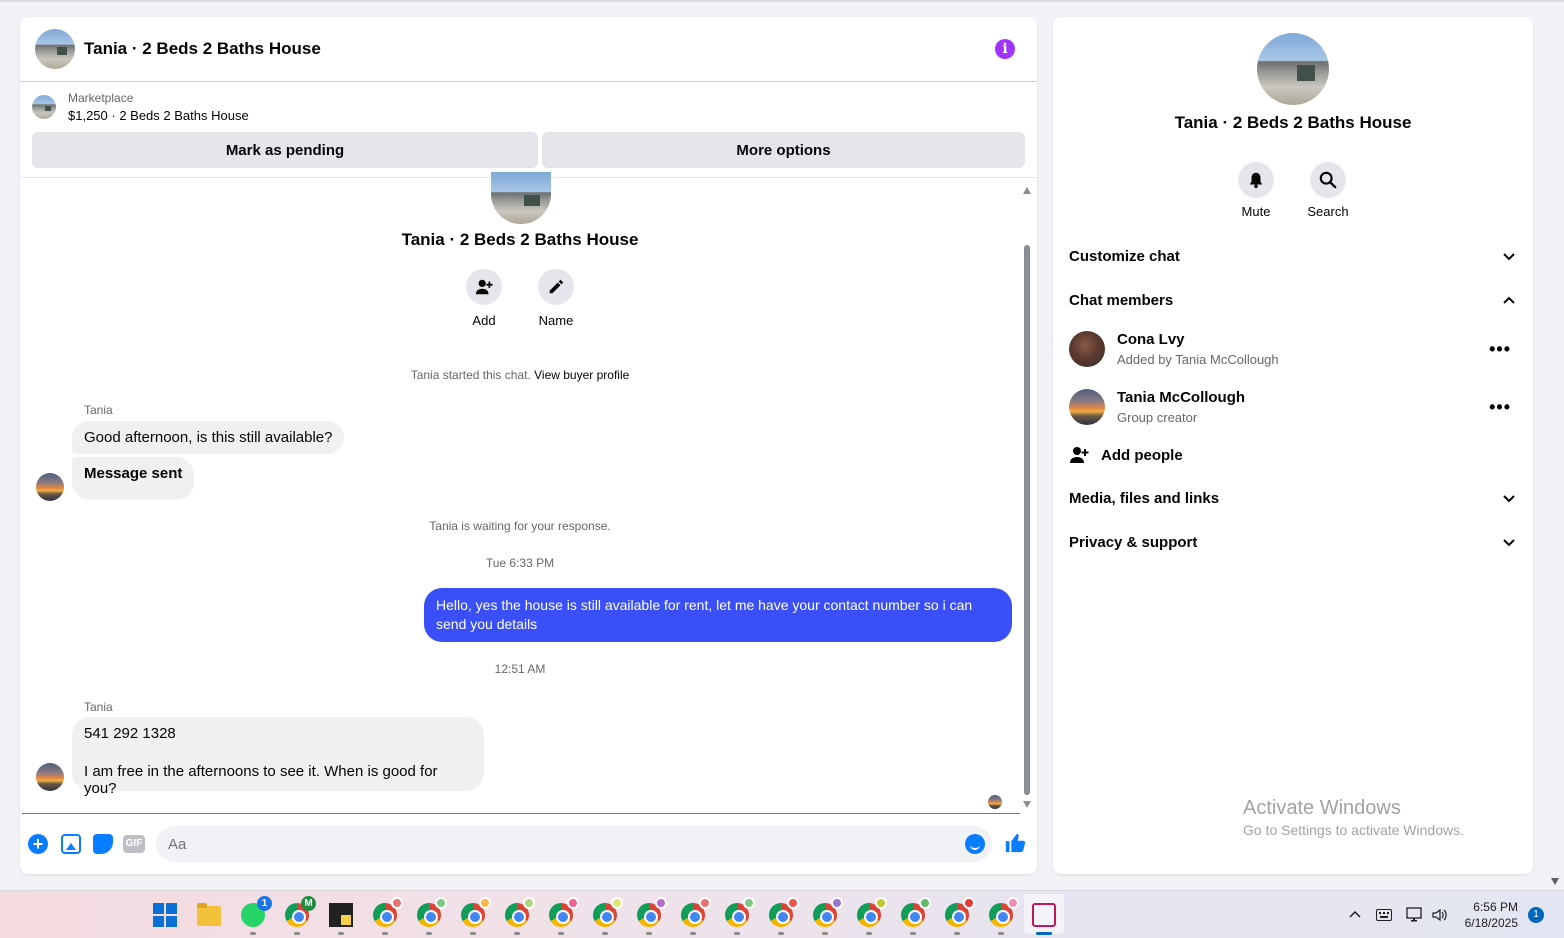 This screenshot has height=938, width=1564. I want to click on network-icon, so click(1415, 914).